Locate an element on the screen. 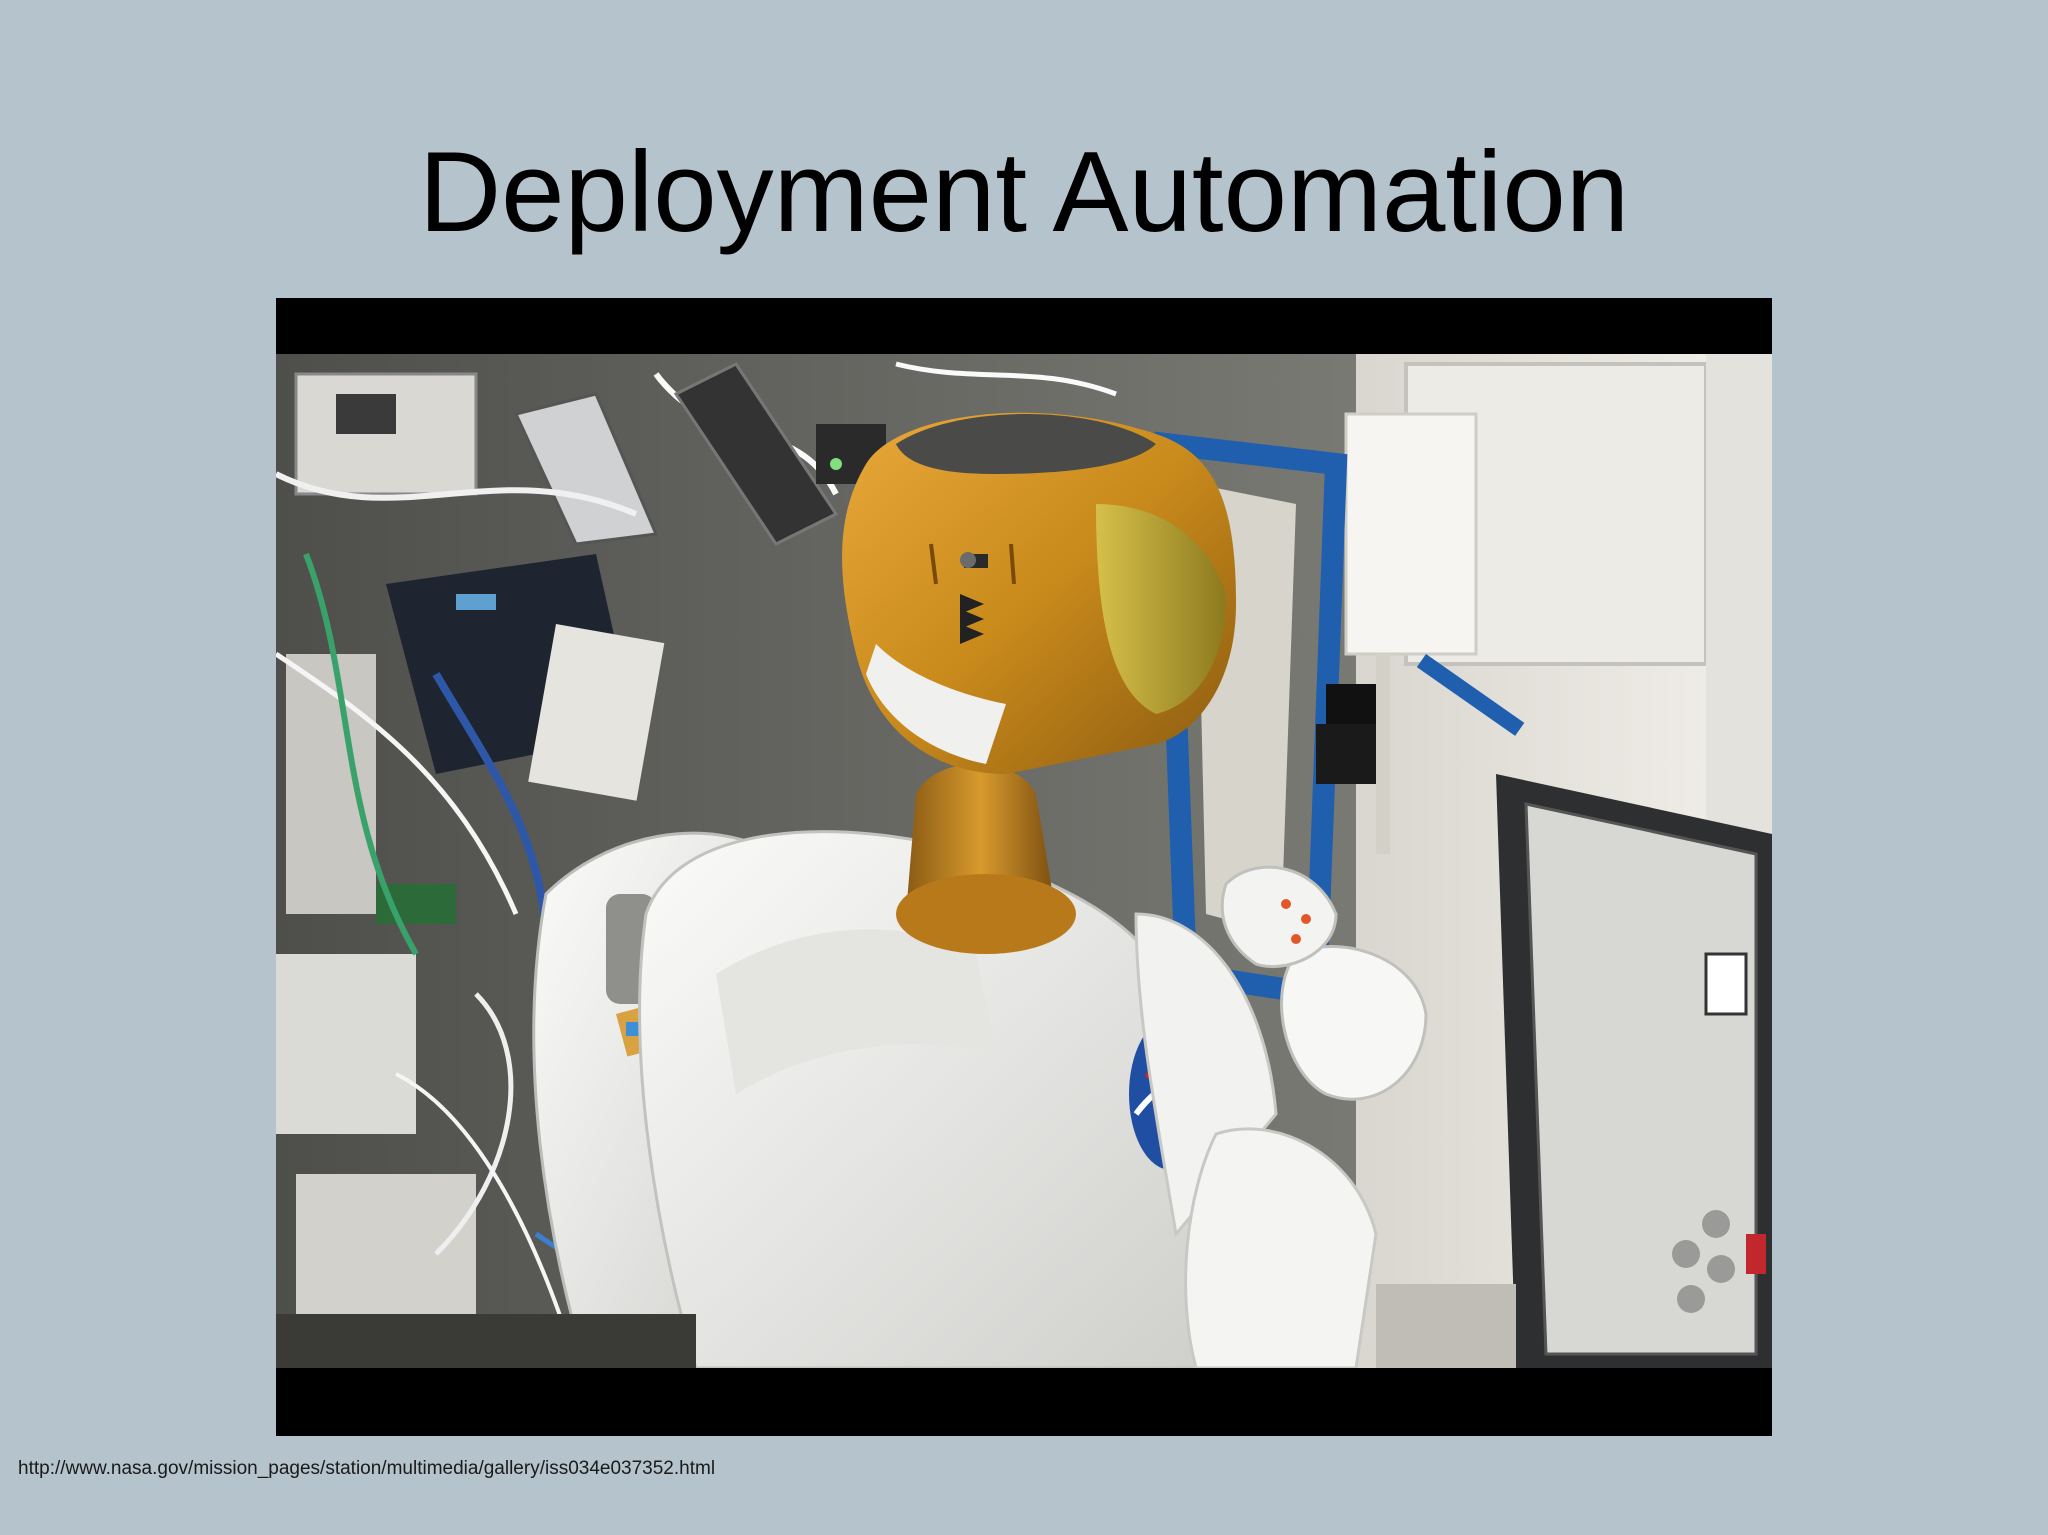 This screenshot has height=1535, width=2048. slide-title: Deployment Automation is located at coordinates (1024, 192).